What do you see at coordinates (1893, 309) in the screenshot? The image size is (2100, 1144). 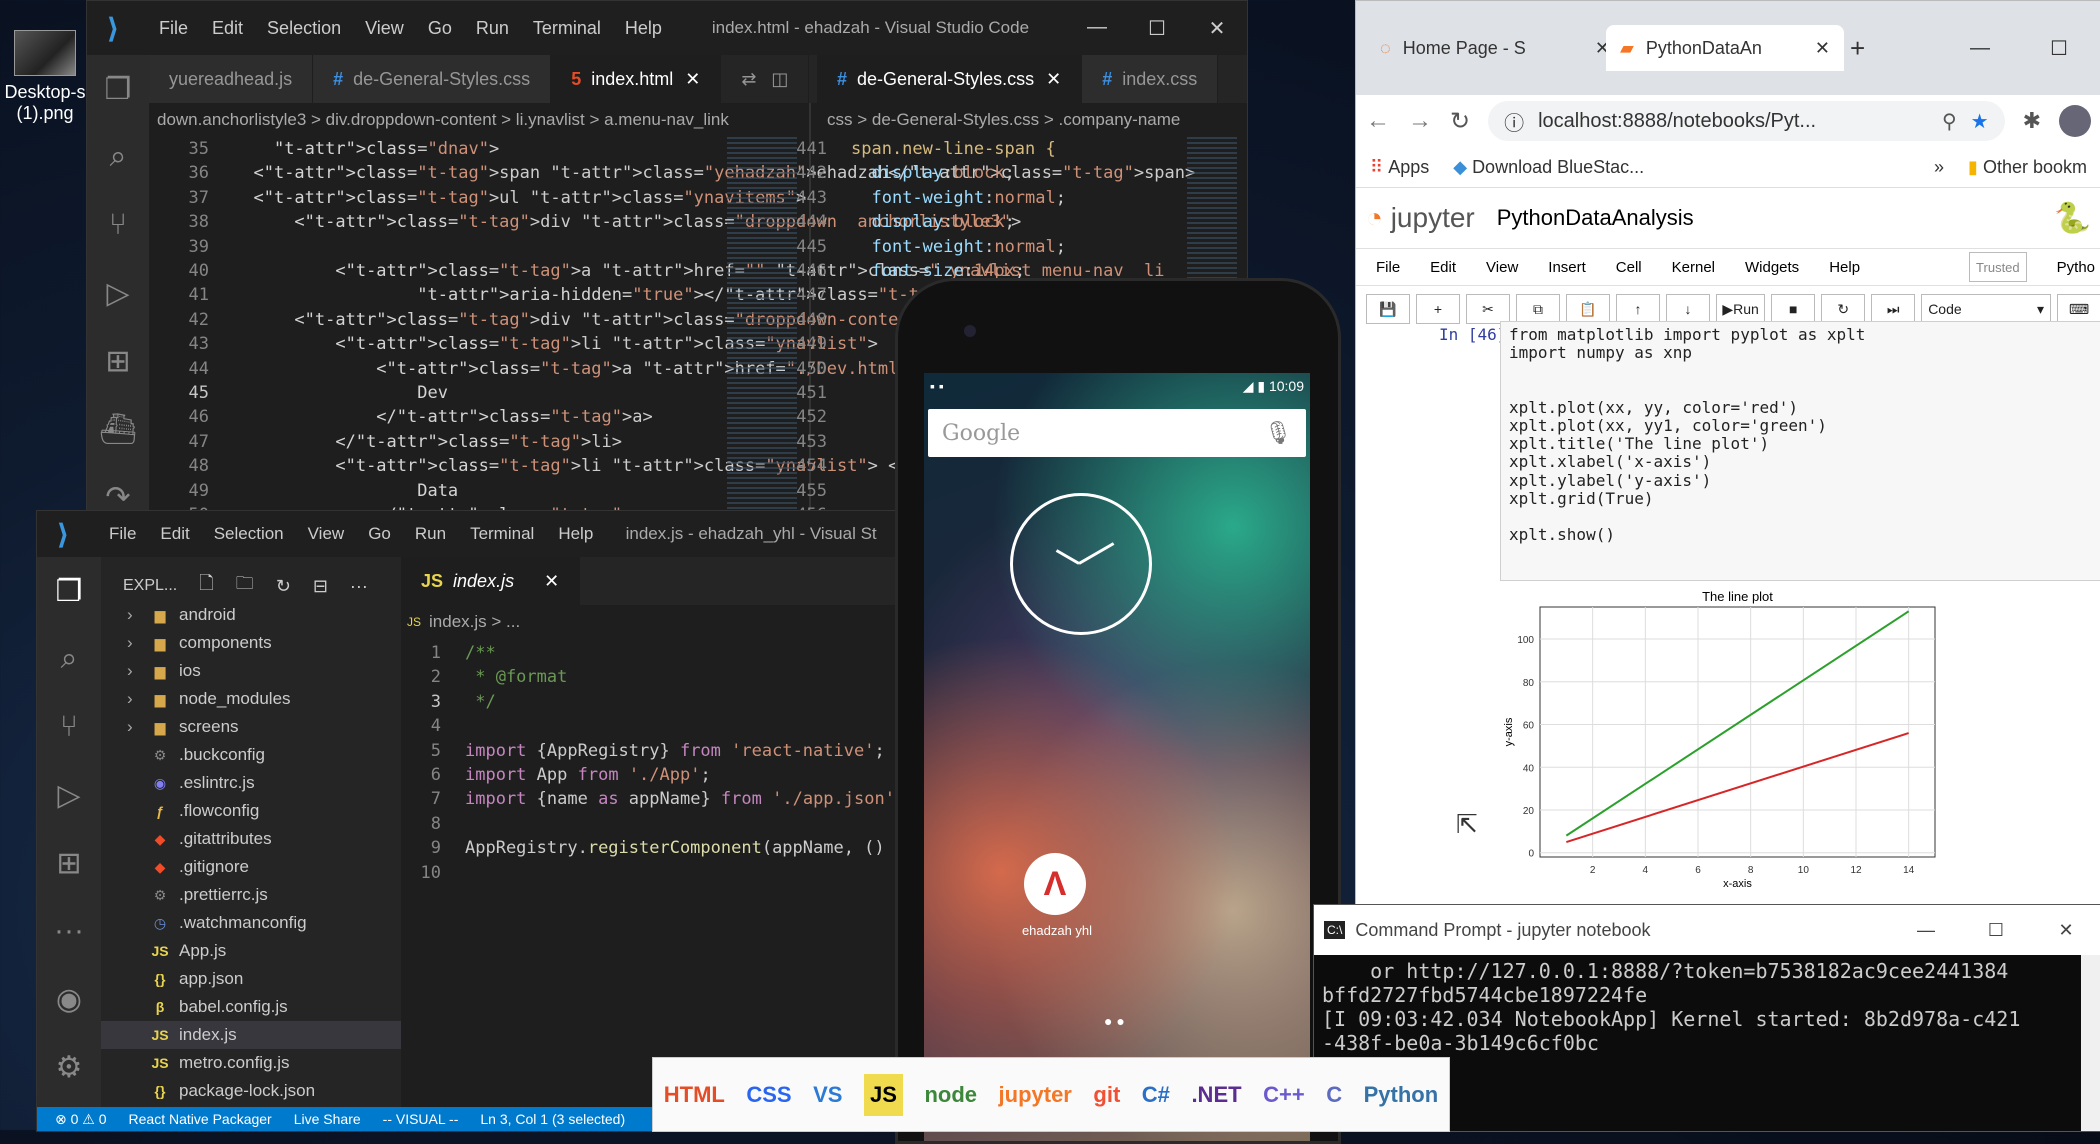 I see `fast-forward-icon: ⏭` at bounding box center [1893, 309].